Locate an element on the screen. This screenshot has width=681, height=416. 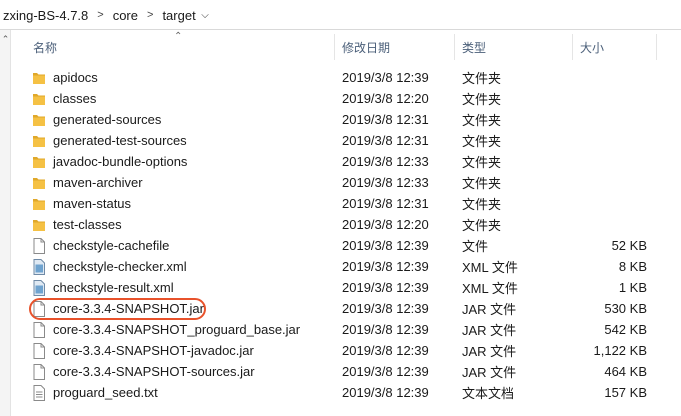
file-row: apidocs 2019/3/8 12:39 文件夹 is located at coordinates (346, 77).